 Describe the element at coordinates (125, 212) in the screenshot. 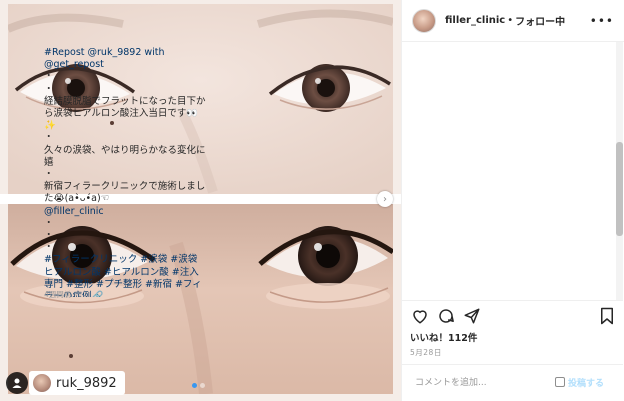

I see `caption-mention: @filler_clinic` at that location.